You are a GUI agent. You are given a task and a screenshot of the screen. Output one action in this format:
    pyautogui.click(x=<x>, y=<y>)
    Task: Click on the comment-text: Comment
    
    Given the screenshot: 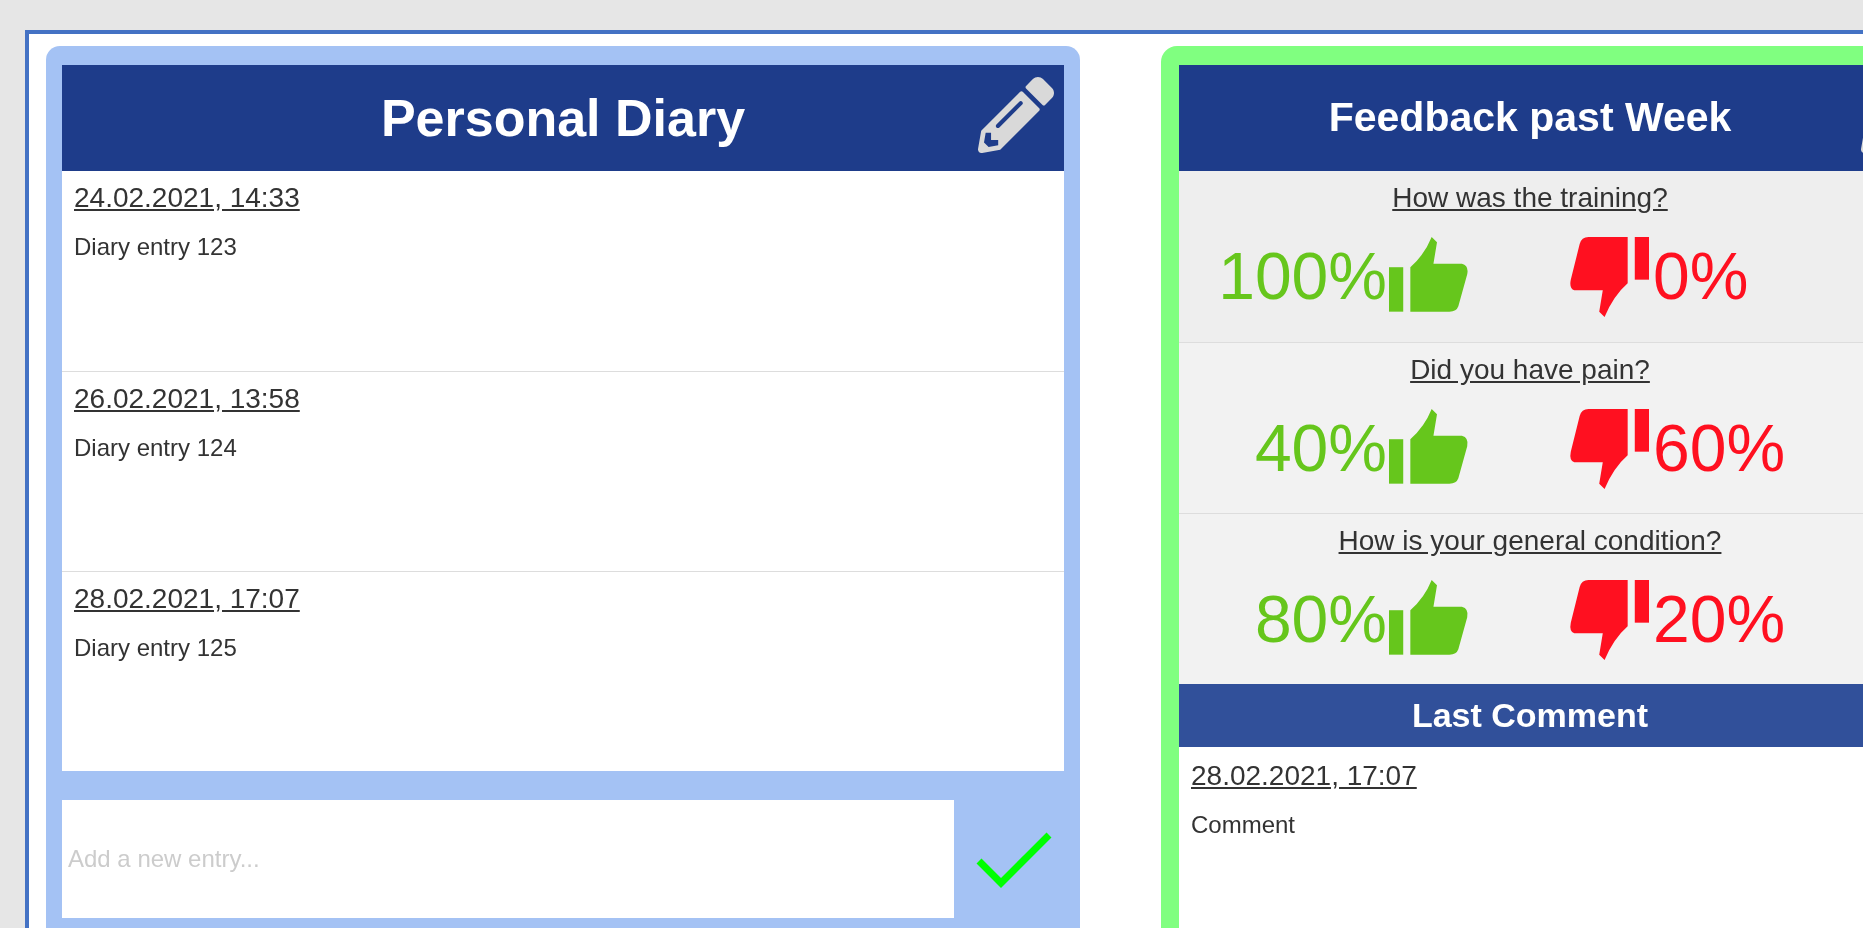 What is the action you would take?
    pyautogui.click(x=1243, y=825)
    